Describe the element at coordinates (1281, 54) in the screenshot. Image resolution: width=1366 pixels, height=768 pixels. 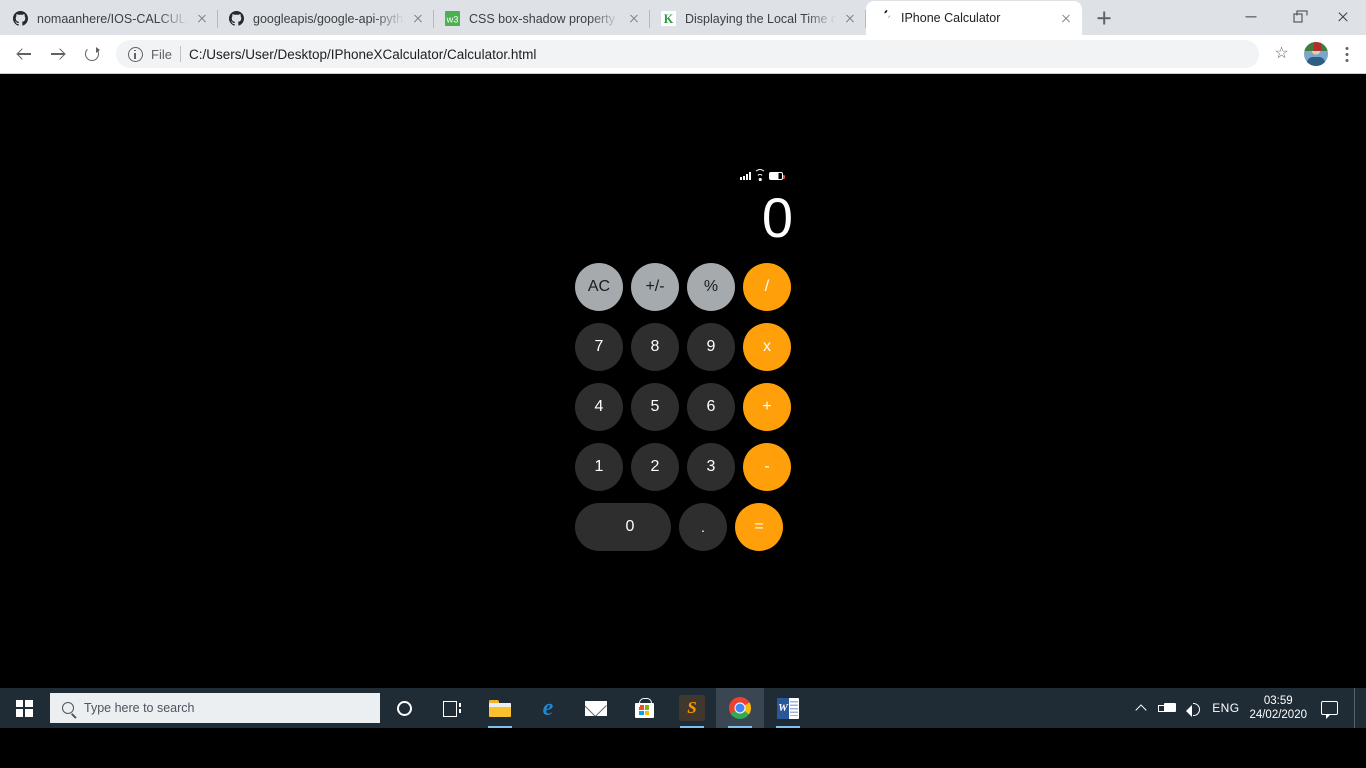
I see `star-icon: ☆` at that location.